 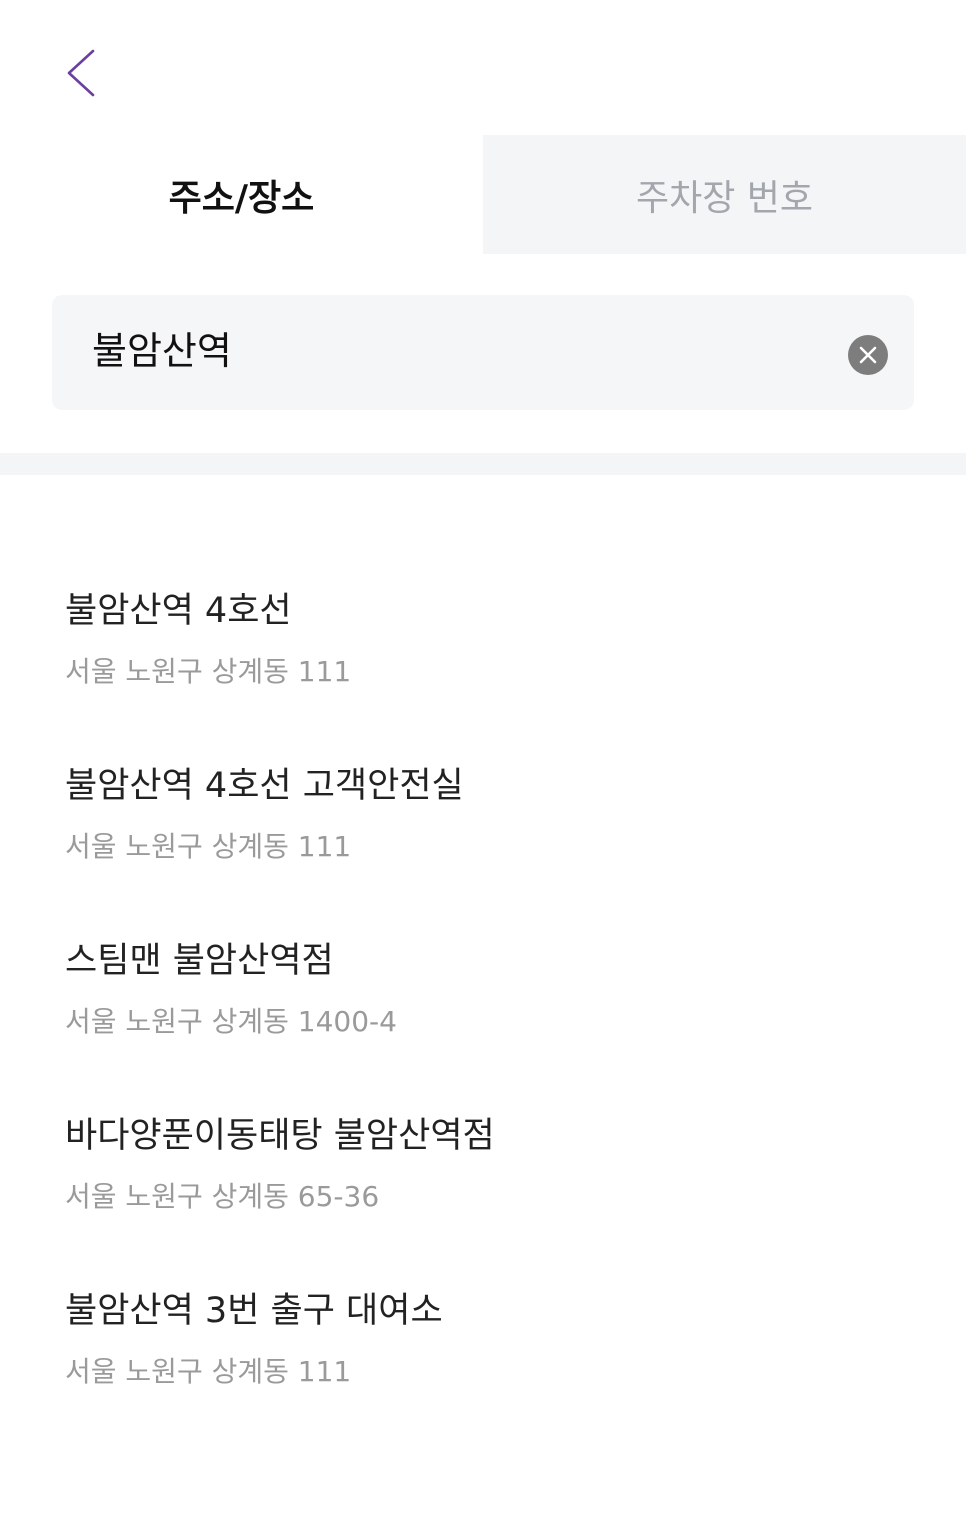 What do you see at coordinates (231, 1021) in the screenshot?
I see `result-address: 서울 노원구 상계동 1400-4` at bounding box center [231, 1021].